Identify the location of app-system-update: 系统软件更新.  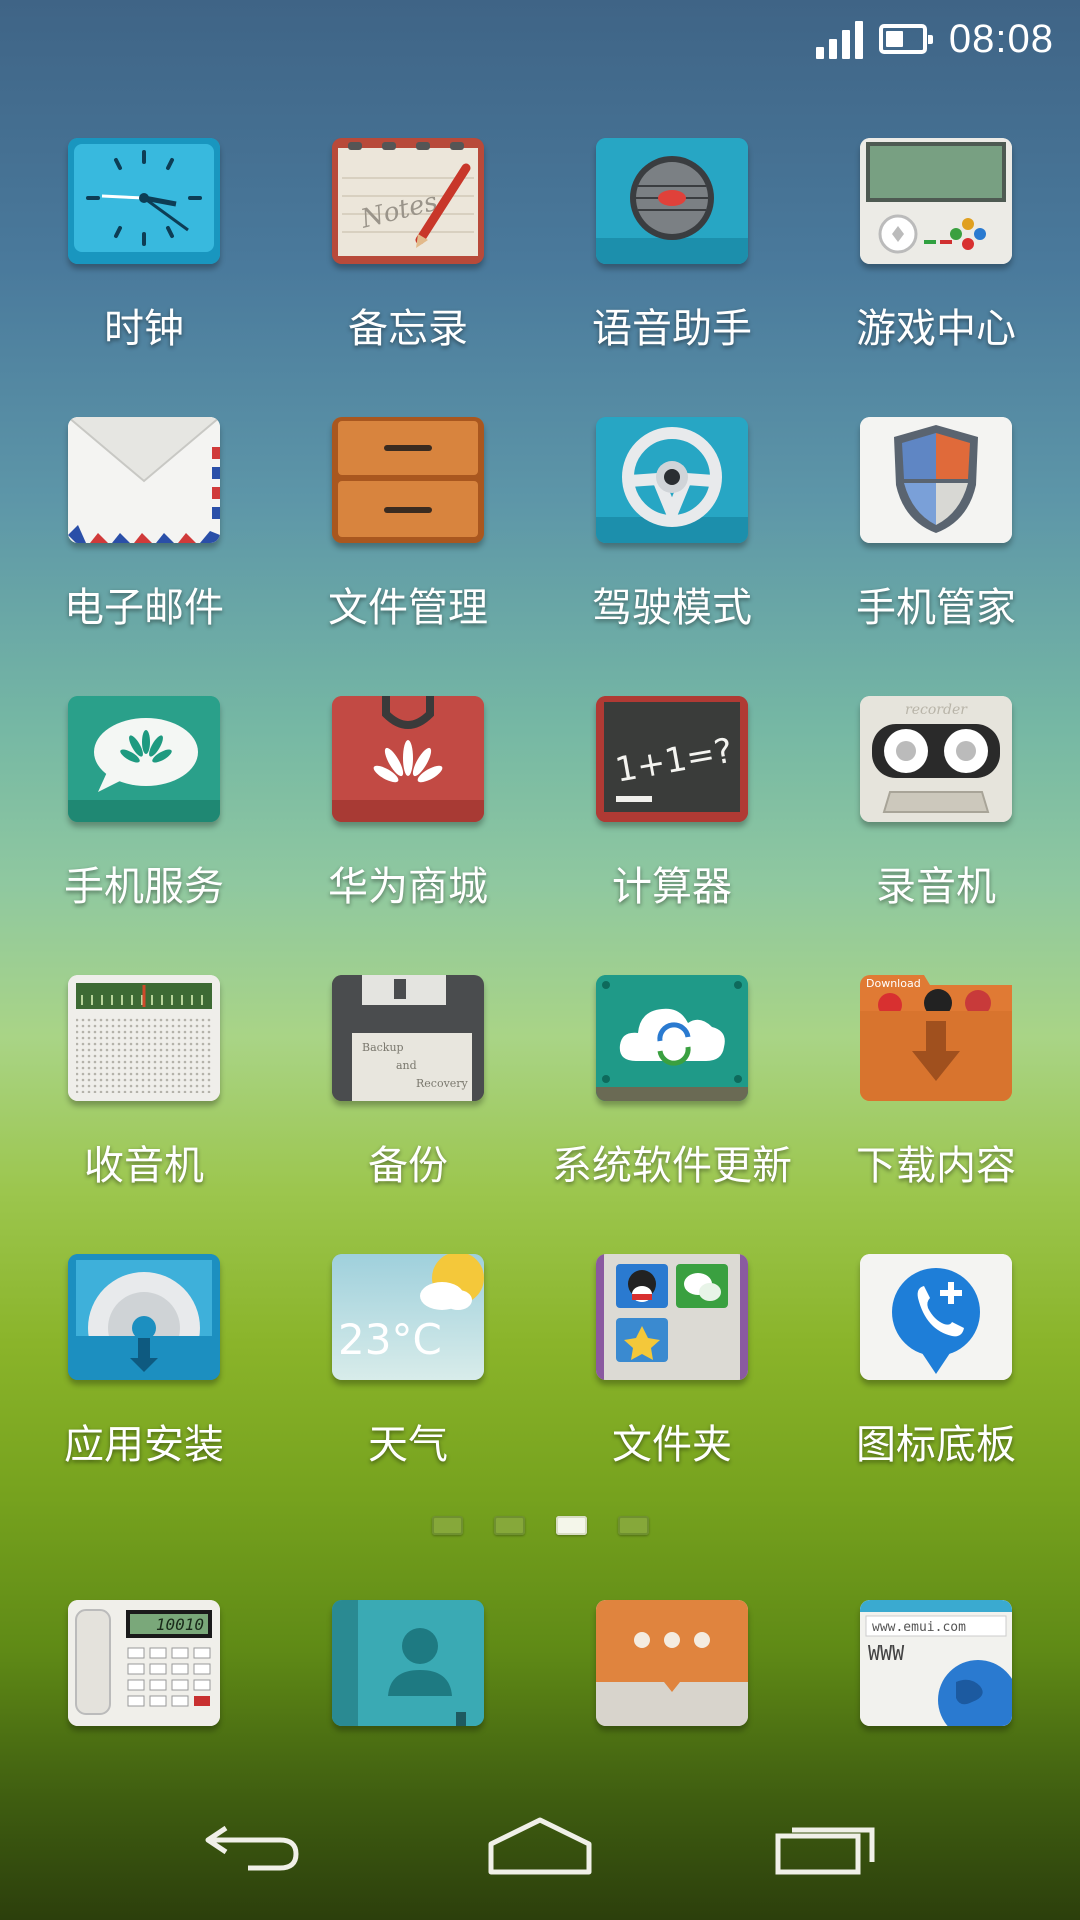
(672, 1098).